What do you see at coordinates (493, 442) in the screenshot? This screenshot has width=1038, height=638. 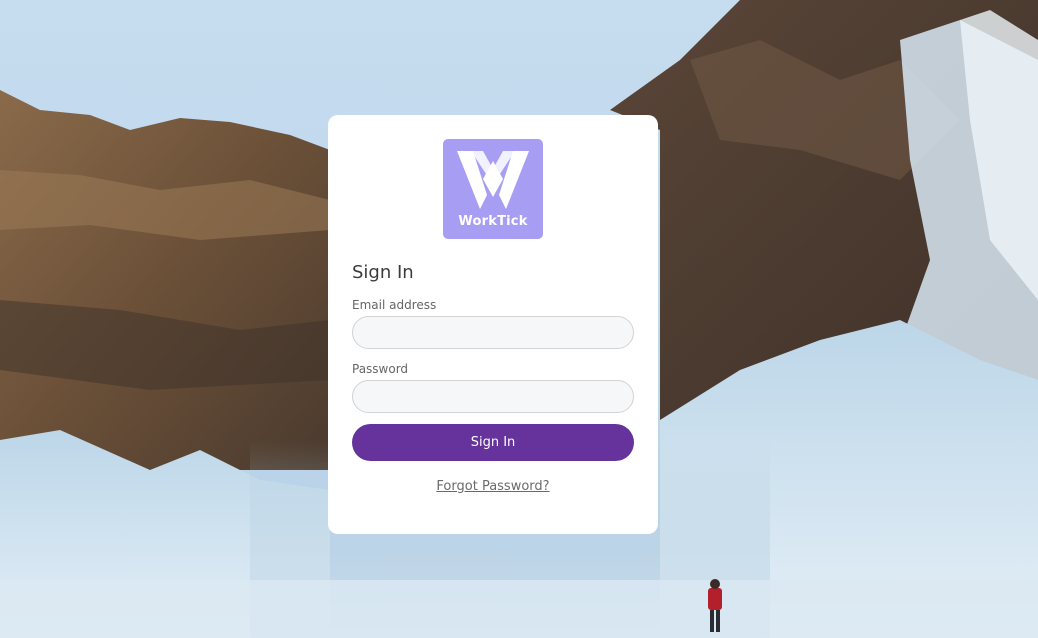 I see `sign-in-button: Sign In` at bounding box center [493, 442].